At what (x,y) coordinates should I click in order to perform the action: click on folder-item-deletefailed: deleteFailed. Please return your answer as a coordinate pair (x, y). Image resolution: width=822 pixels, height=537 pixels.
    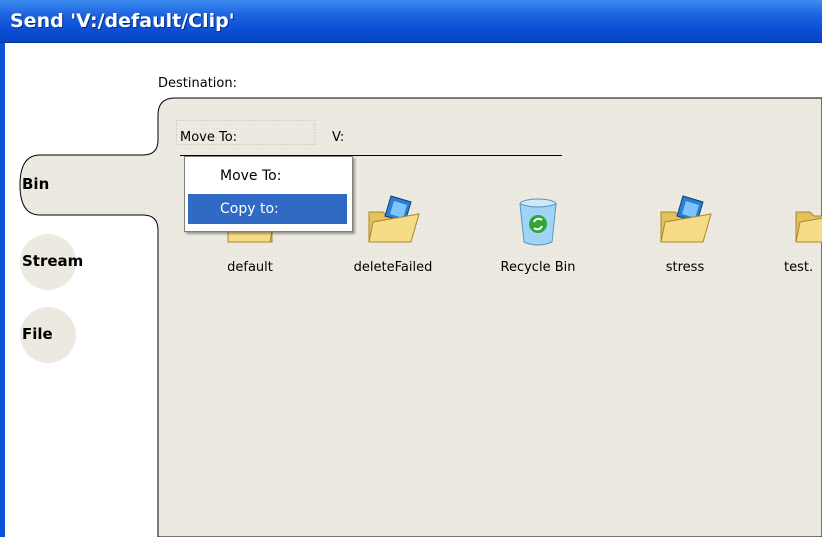
    Looking at the image, I should click on (393, 232).